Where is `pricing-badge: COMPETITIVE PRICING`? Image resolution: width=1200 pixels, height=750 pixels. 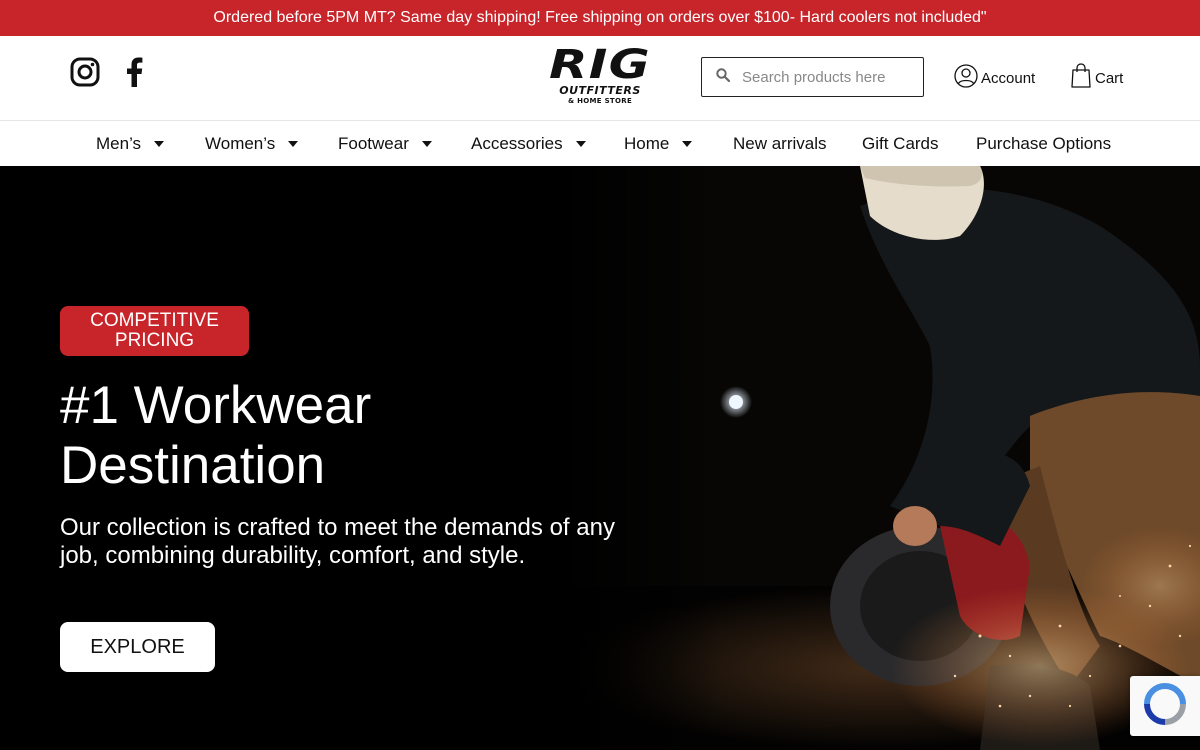 pricing-badge: COMPETITIVE PRICING is located at coordinates (154, 331).